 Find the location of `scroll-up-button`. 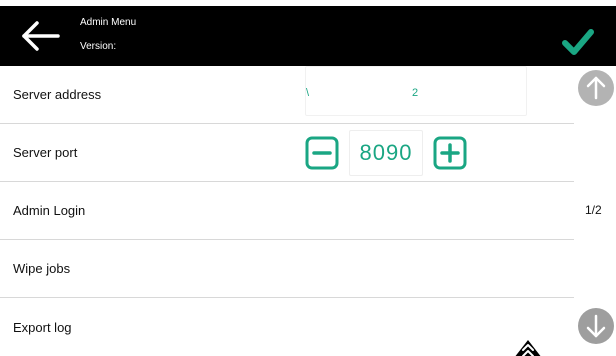

scroll-up-button is located at coordinates (596, 88).